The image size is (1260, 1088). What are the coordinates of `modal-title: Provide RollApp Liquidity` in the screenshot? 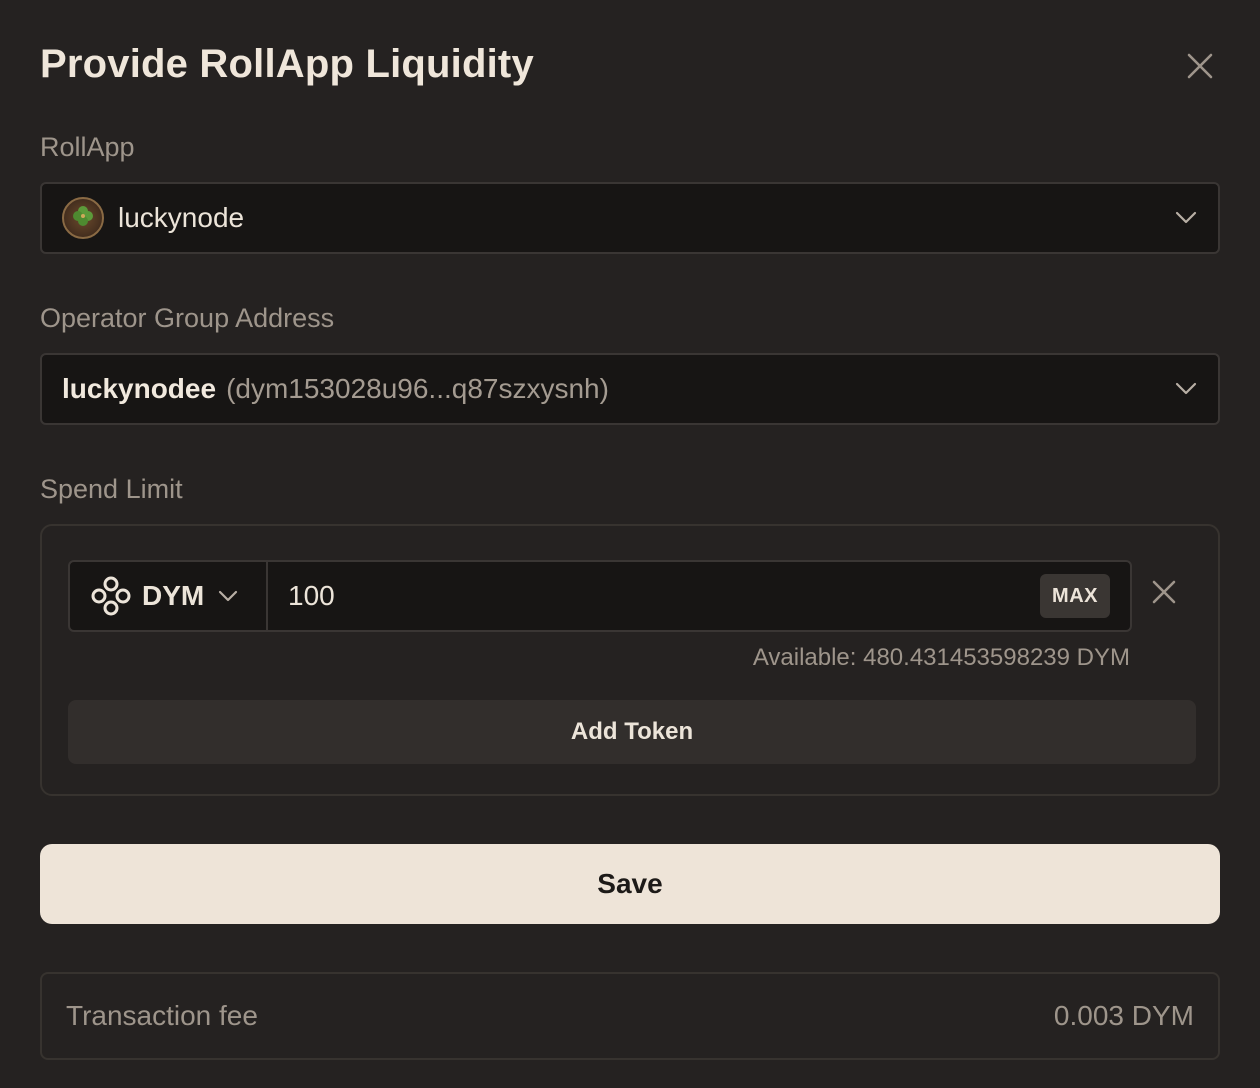 It's located at (287, 64).